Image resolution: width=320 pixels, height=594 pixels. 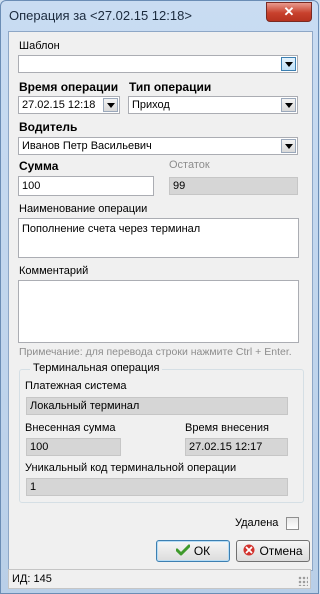 What do you see at coordinates (288, 146) in the screenshot?
I see `driver-dropdown-button` at bounding box center [288, 146].